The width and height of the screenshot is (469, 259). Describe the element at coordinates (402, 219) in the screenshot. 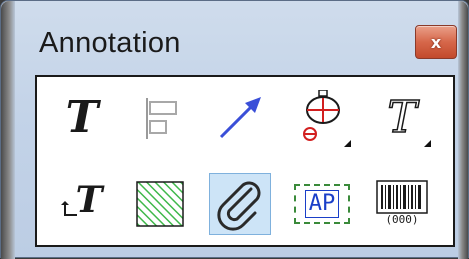

I see `barcode-digits: (000)` at that location.